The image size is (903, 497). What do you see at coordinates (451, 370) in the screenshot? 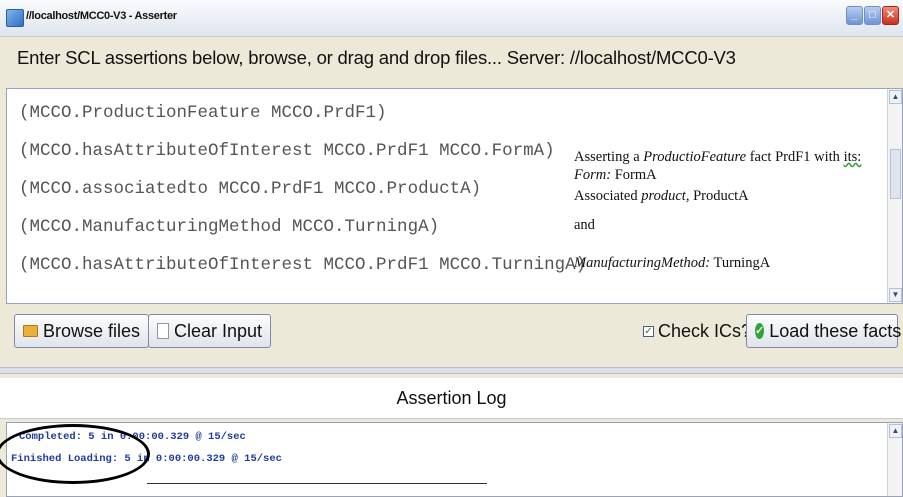
I see `splitter` at bounding box center [451, 370].